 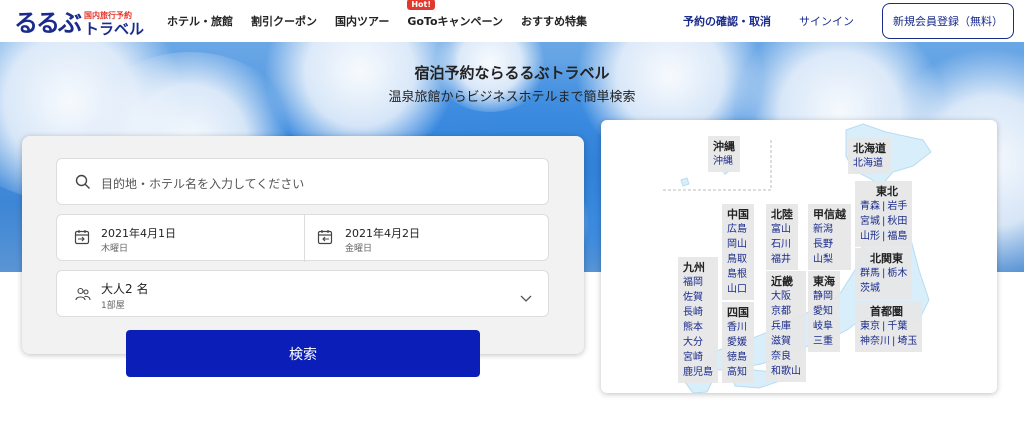 What do you see at coordinates (897, 326) in the screenshot?
I see `pref-chiba: 千葉` at bounding box center [897, 326].